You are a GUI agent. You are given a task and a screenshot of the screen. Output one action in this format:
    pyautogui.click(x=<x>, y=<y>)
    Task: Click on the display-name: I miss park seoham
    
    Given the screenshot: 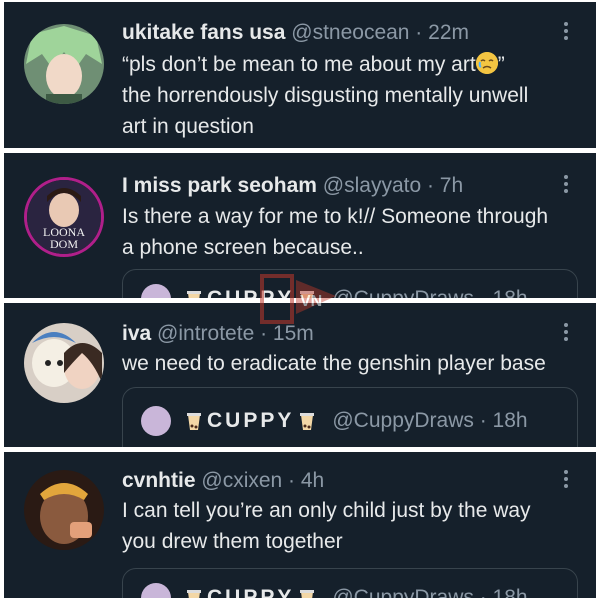 What is the action you would take?
    pyautogui.click(x=219, y=185)
    